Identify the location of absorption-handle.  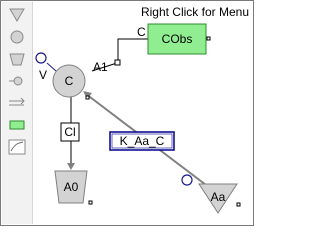
(238, 204).